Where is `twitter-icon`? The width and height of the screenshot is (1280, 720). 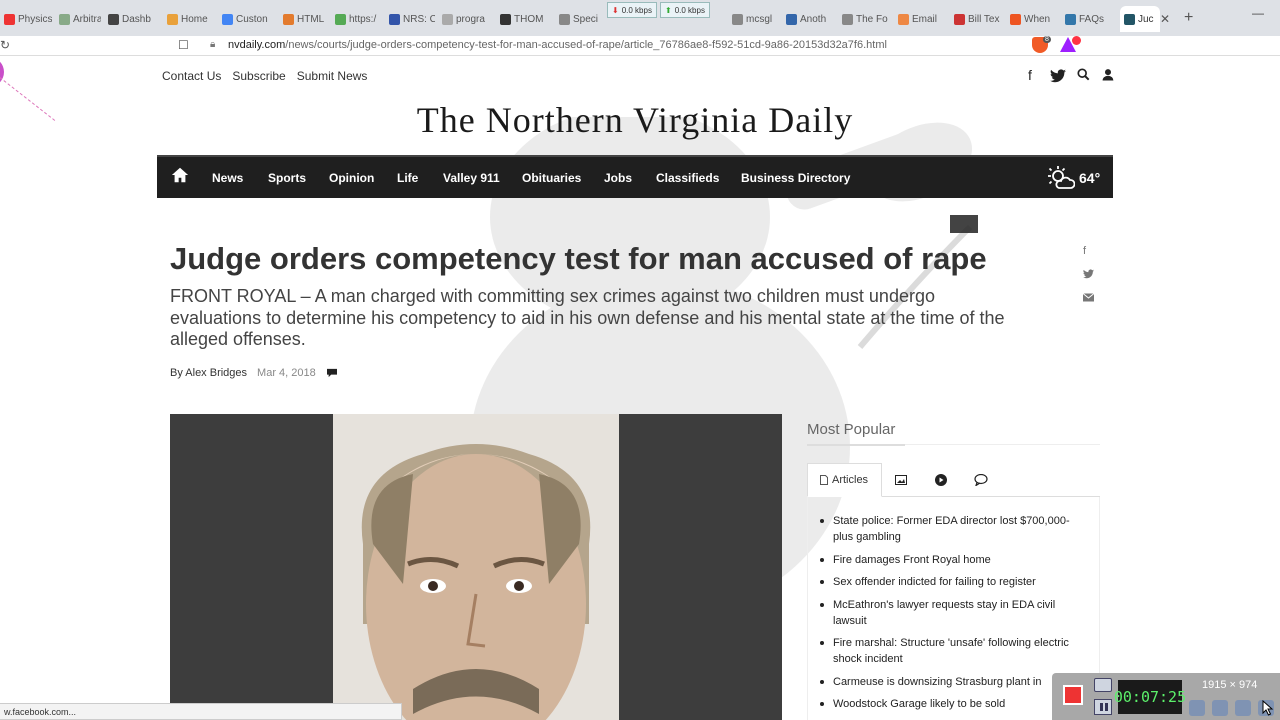 twitter-icon is located at coordinates (1058, 76).